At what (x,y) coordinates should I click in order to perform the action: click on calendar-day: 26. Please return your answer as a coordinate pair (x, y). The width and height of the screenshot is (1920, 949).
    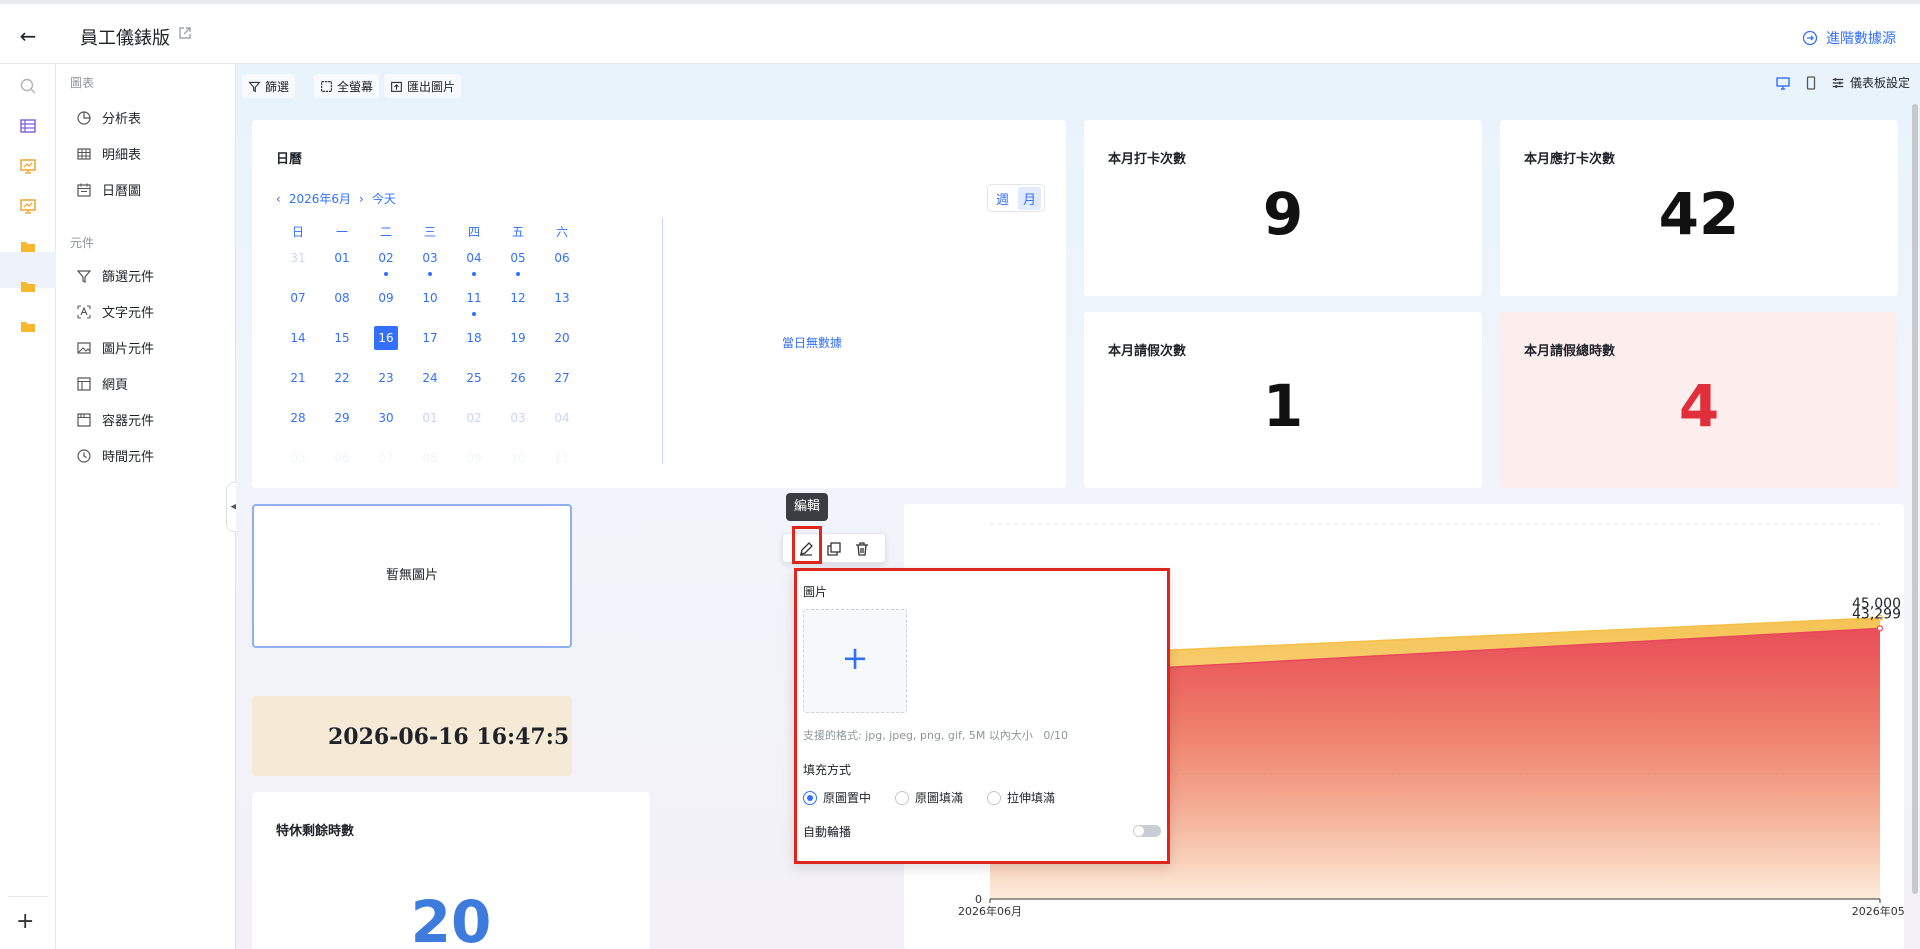
    Looking at the image, I should click on (518, 386).